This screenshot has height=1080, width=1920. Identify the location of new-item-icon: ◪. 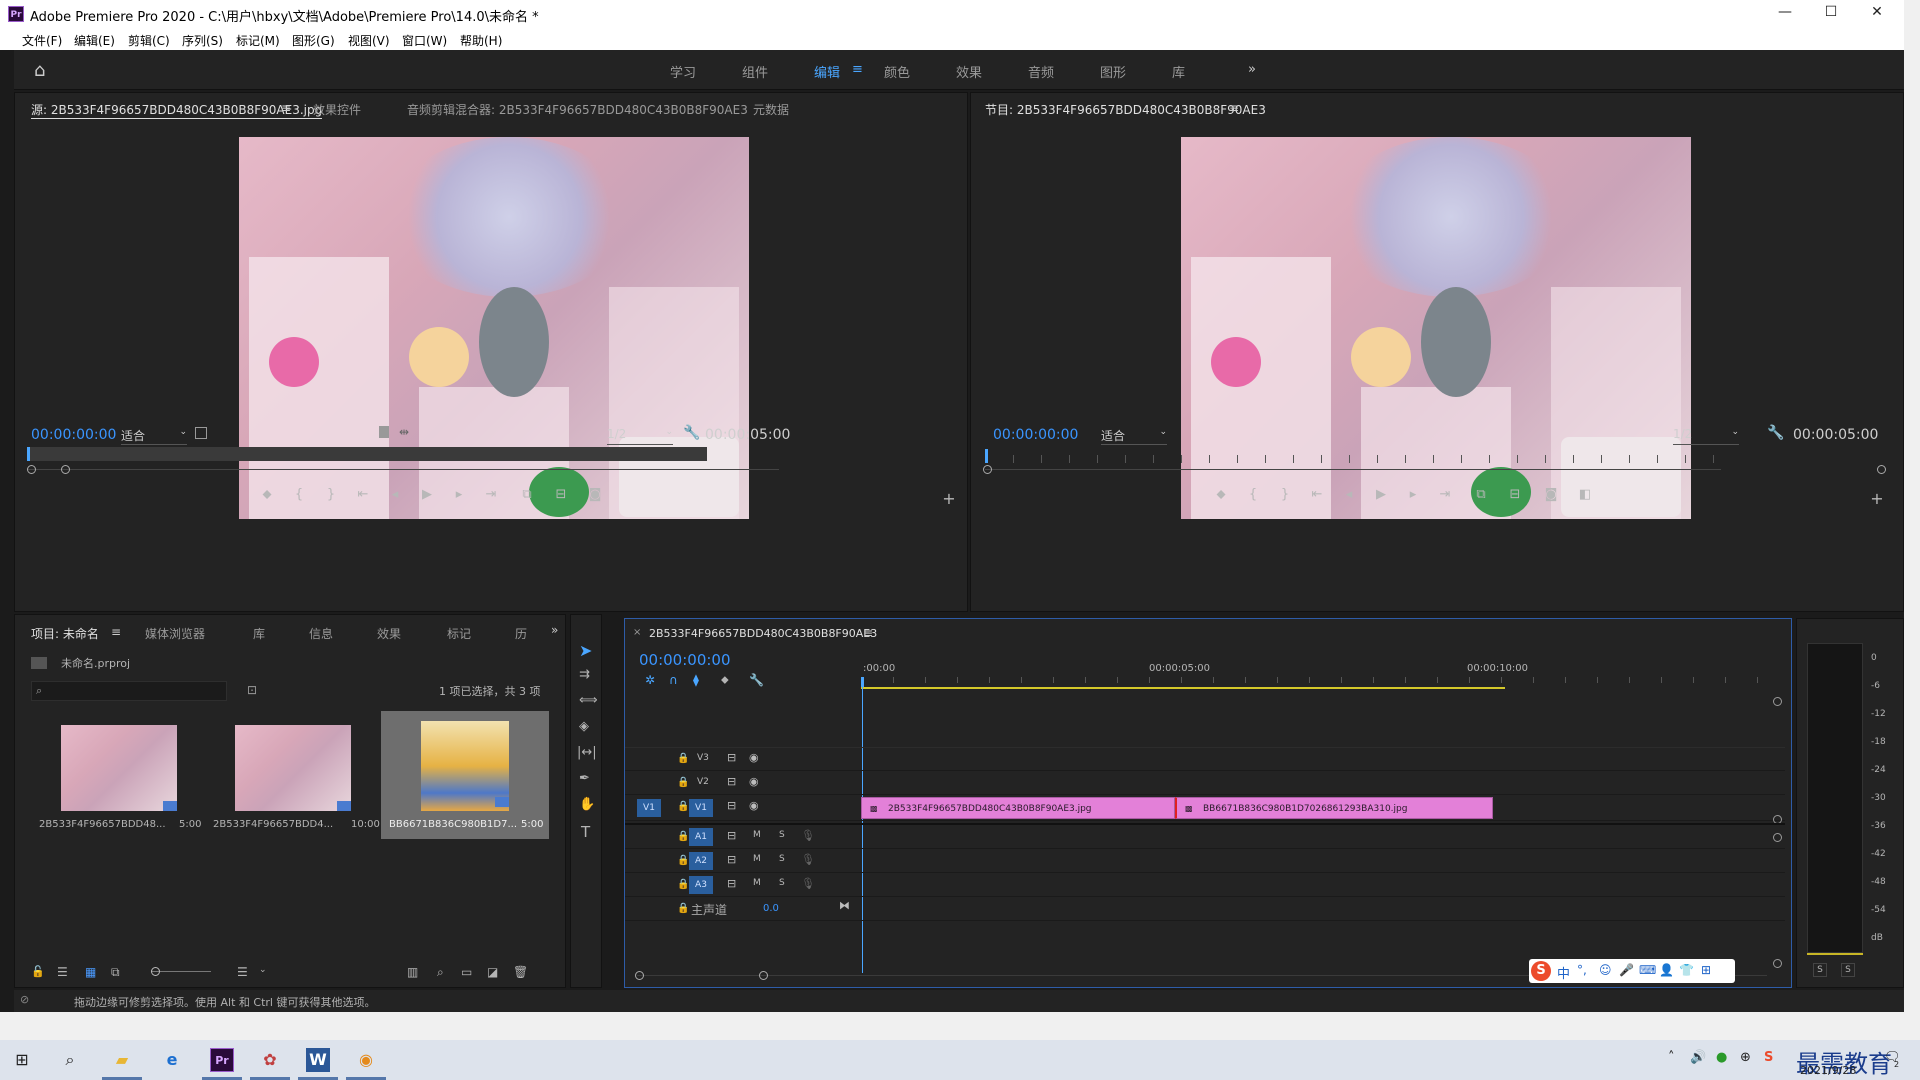
(492, 972).